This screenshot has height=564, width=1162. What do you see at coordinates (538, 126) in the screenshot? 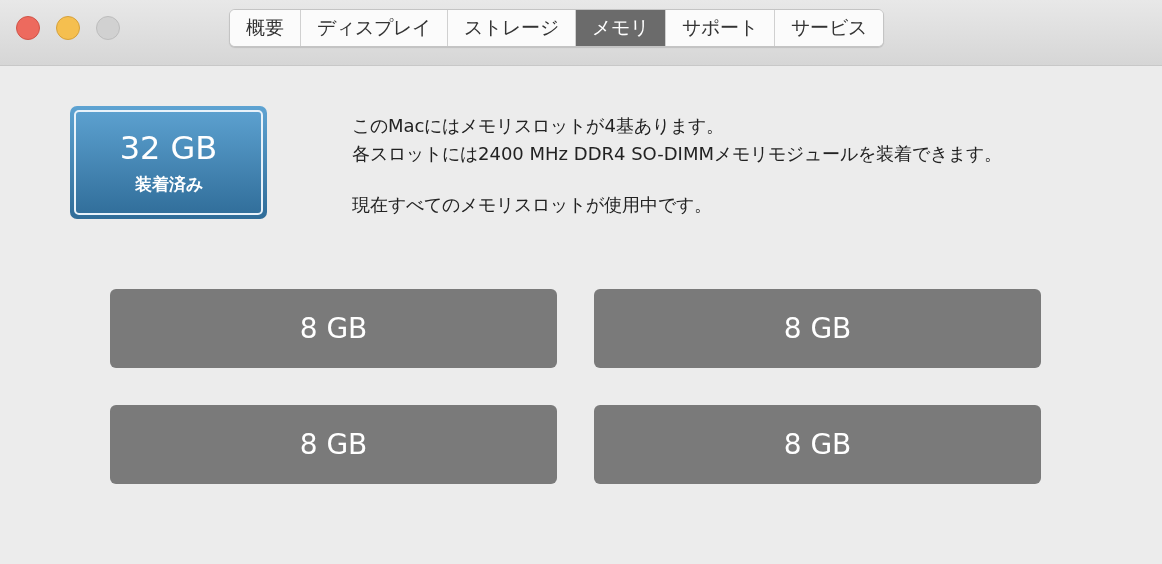
I see `description-text: このMacにはメモリスロットが4基あります。` at bounding box center [538, 126].